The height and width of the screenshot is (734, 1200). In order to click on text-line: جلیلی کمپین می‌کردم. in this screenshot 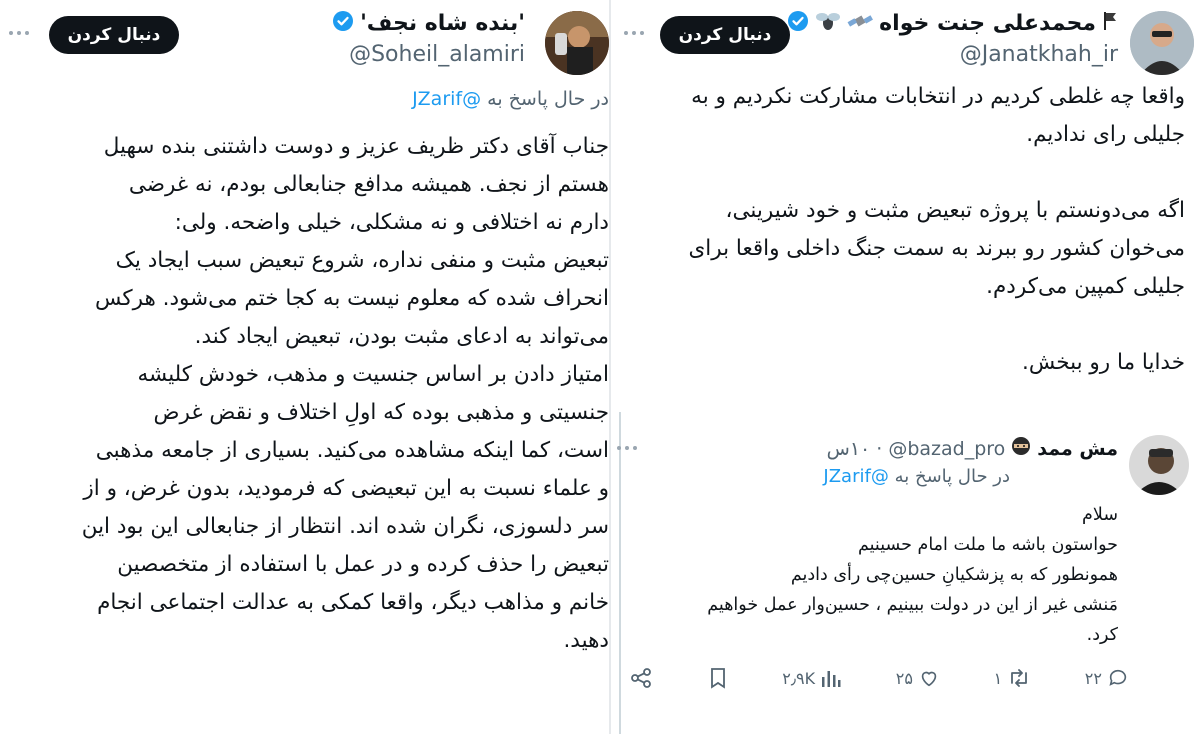, I will do `click(1085, 286)`.